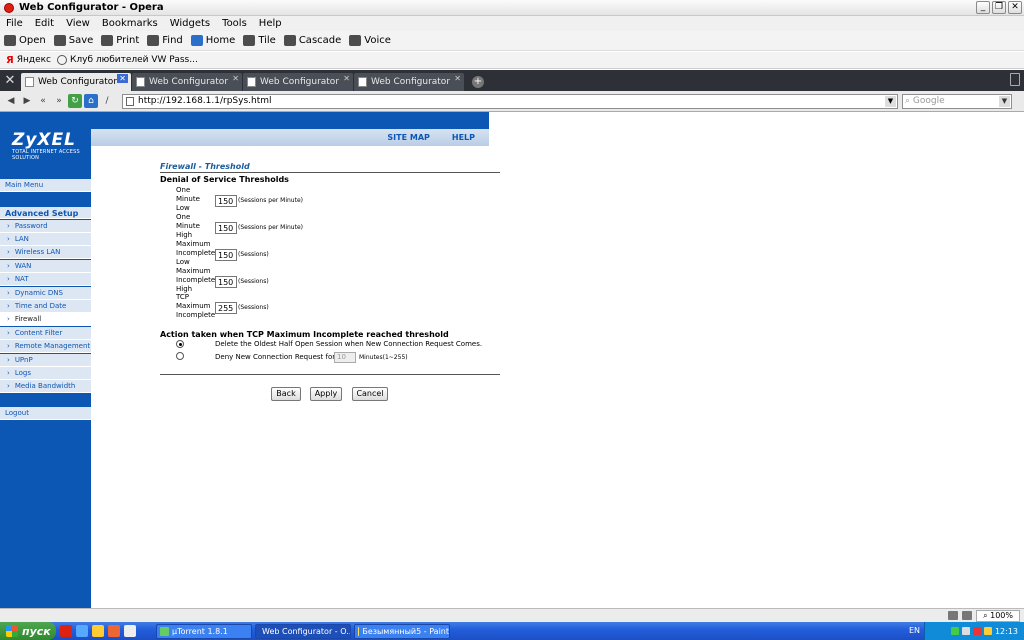  What do you see at coordinates (463, 137) in the screenshot?
I see `help-link: HELP` at bounding box center [463, 137].